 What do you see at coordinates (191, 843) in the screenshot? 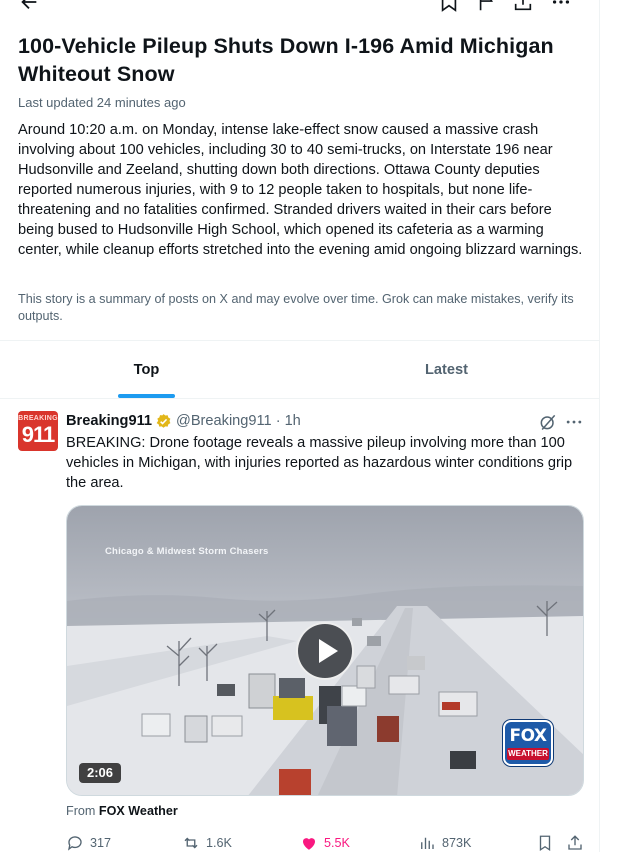
I see `repost-icon` at bounding box center [191, 843].